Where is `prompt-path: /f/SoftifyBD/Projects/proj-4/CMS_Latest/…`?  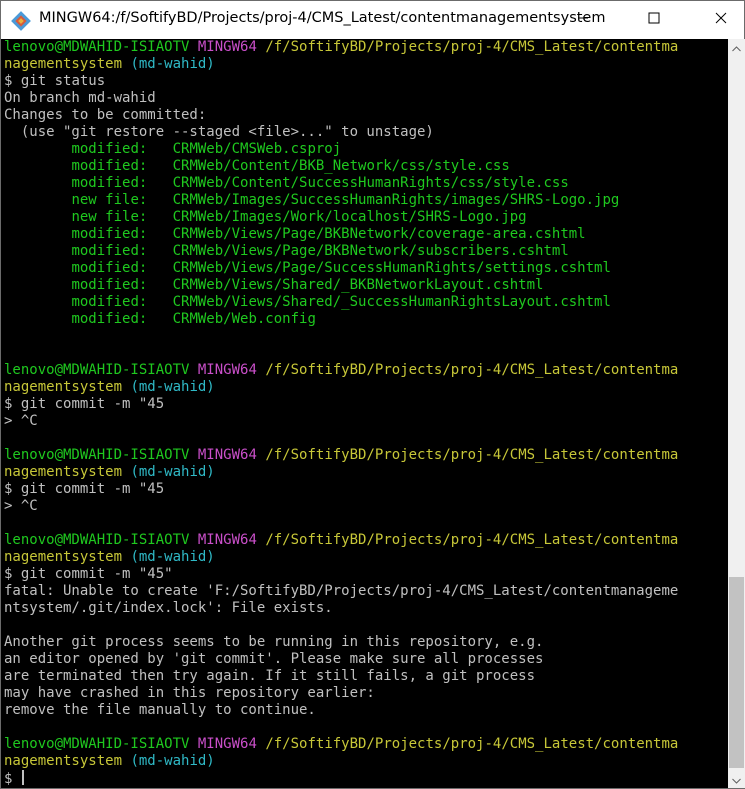
prompt-path: /f/SoftifyBD/Projects/proj-4/CMS_Latest/… is located at coordinates (472, 47).